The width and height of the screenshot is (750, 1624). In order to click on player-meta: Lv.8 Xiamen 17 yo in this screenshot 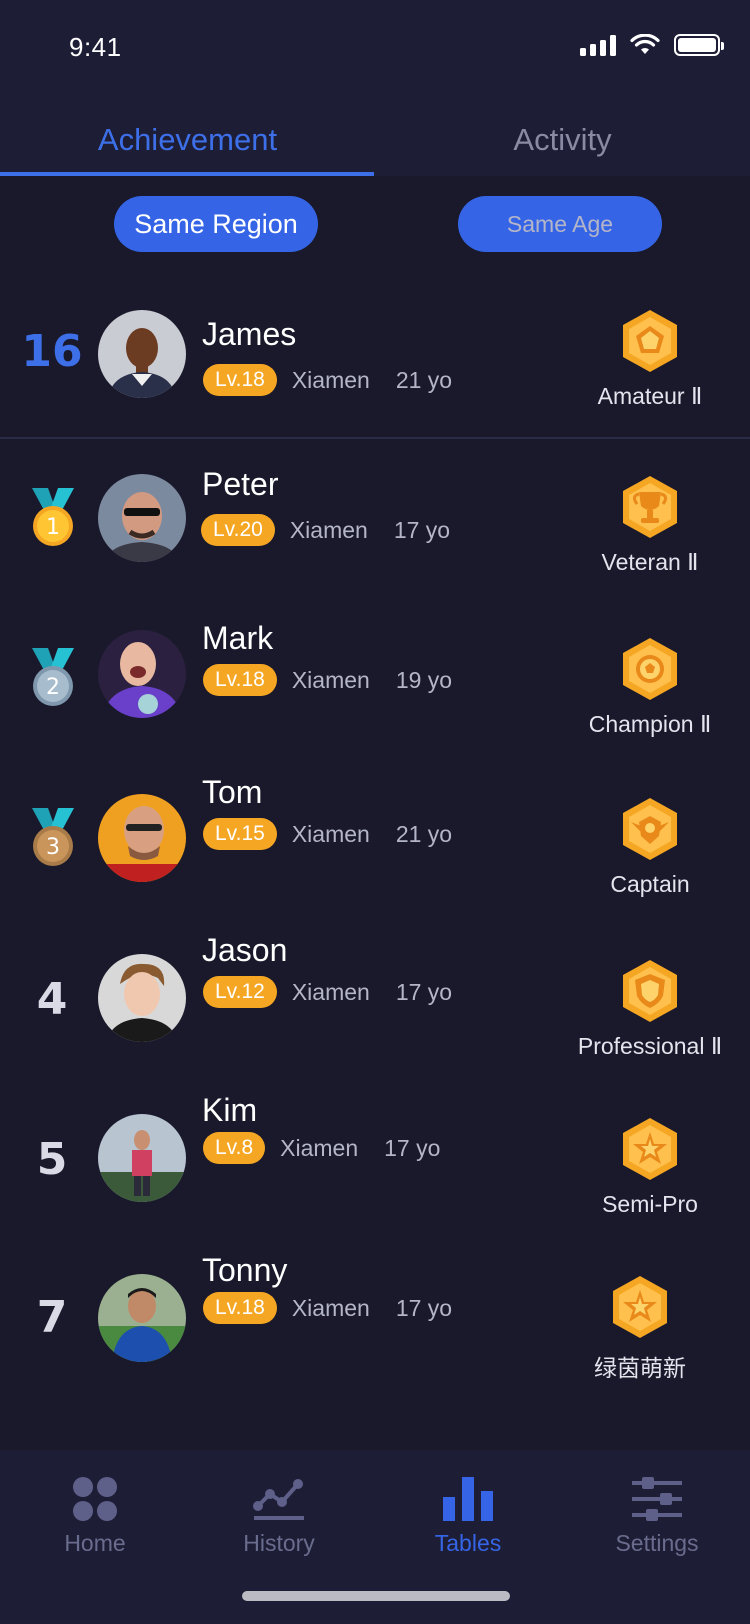, I will do `click(321, 1148)`.